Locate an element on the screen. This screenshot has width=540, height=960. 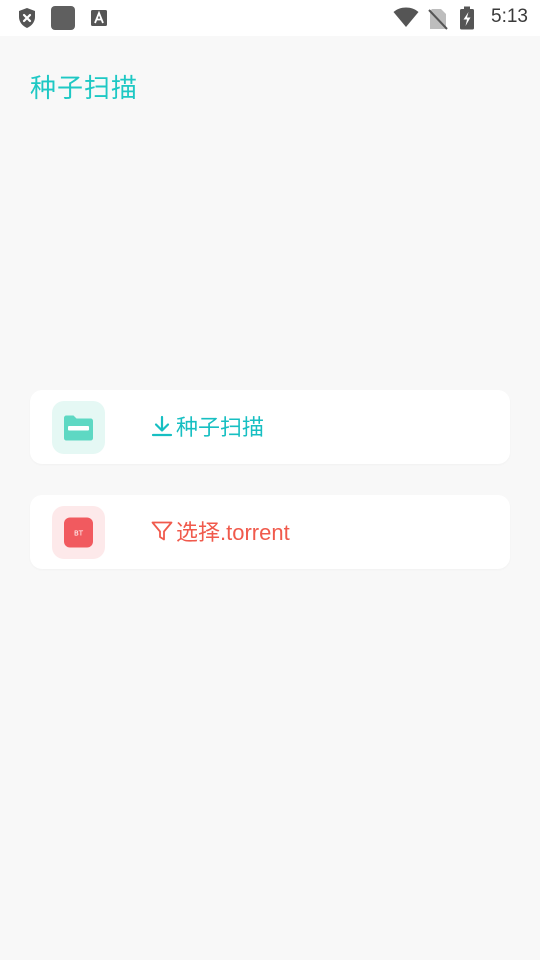
bt-icon-container: BT is located at coordinates (78, 532).